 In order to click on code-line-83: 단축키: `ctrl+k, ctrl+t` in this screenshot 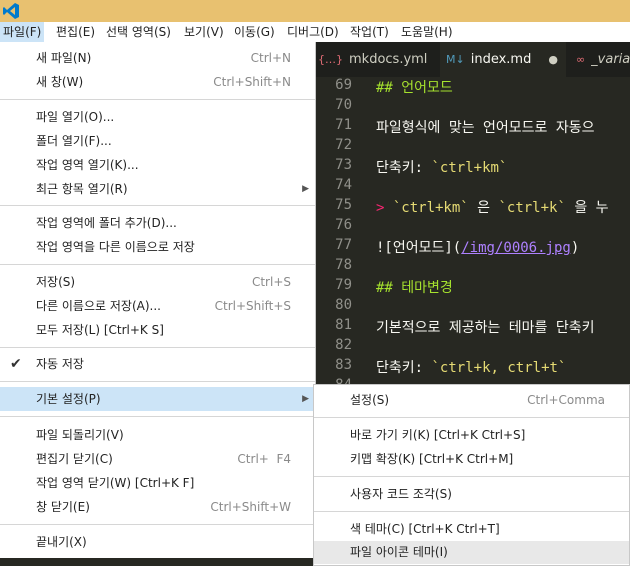, I will do `click(471, 367)`.